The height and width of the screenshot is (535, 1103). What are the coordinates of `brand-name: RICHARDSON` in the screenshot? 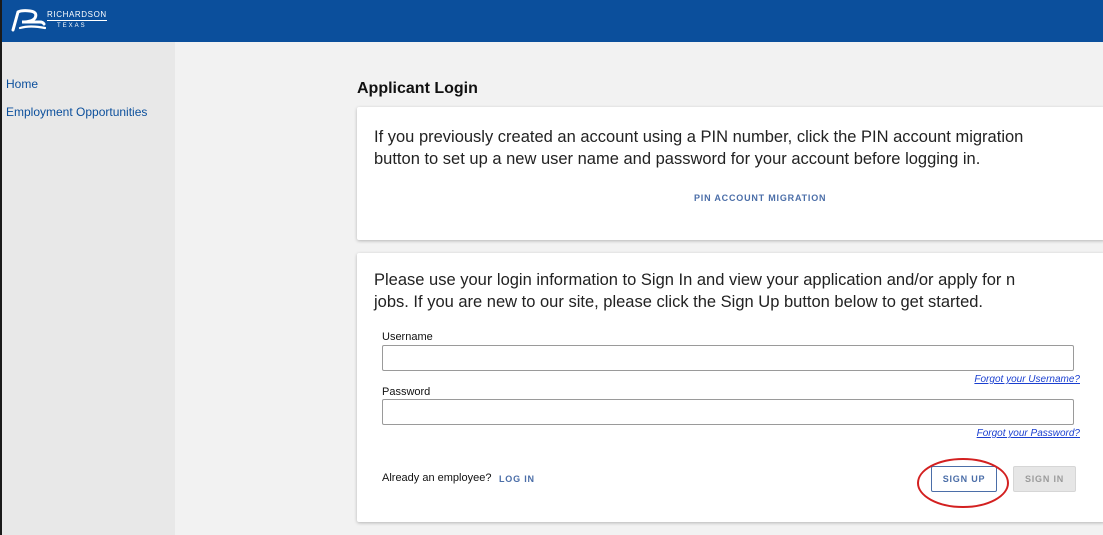 It's located at (77, 15).